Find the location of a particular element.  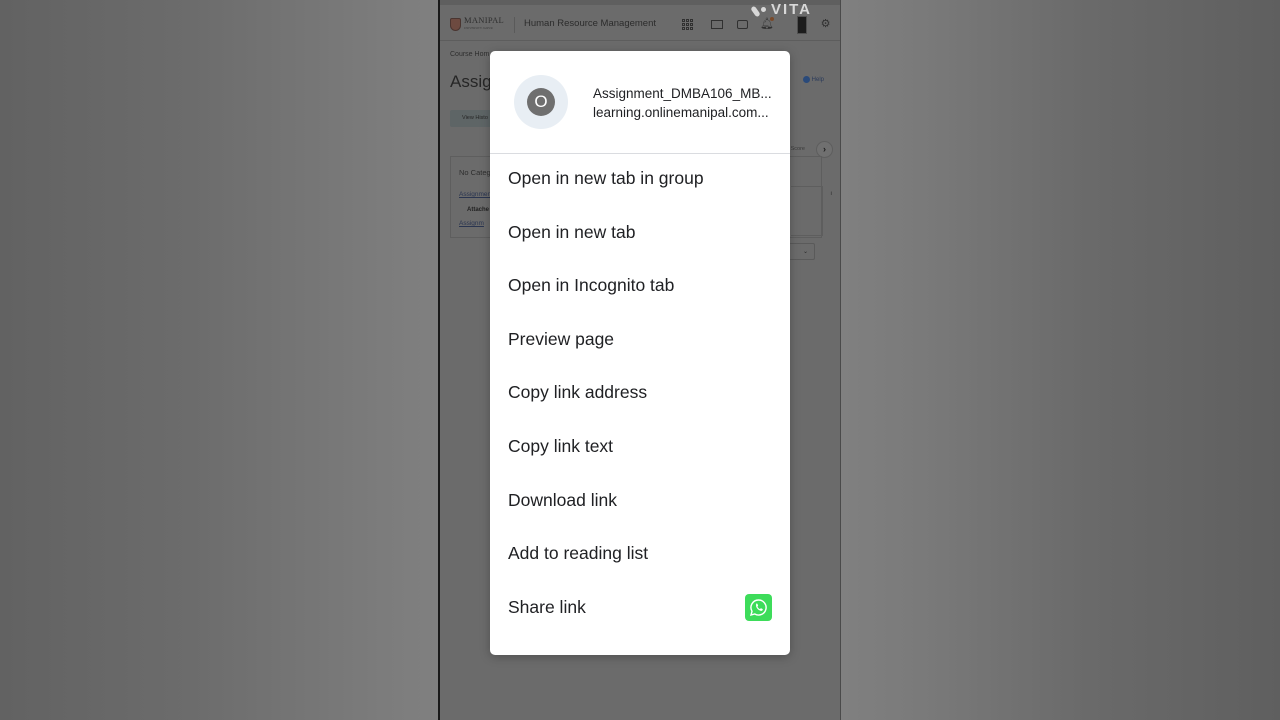

menu-item-label: Copy link text is located at coordinates (561, 445).